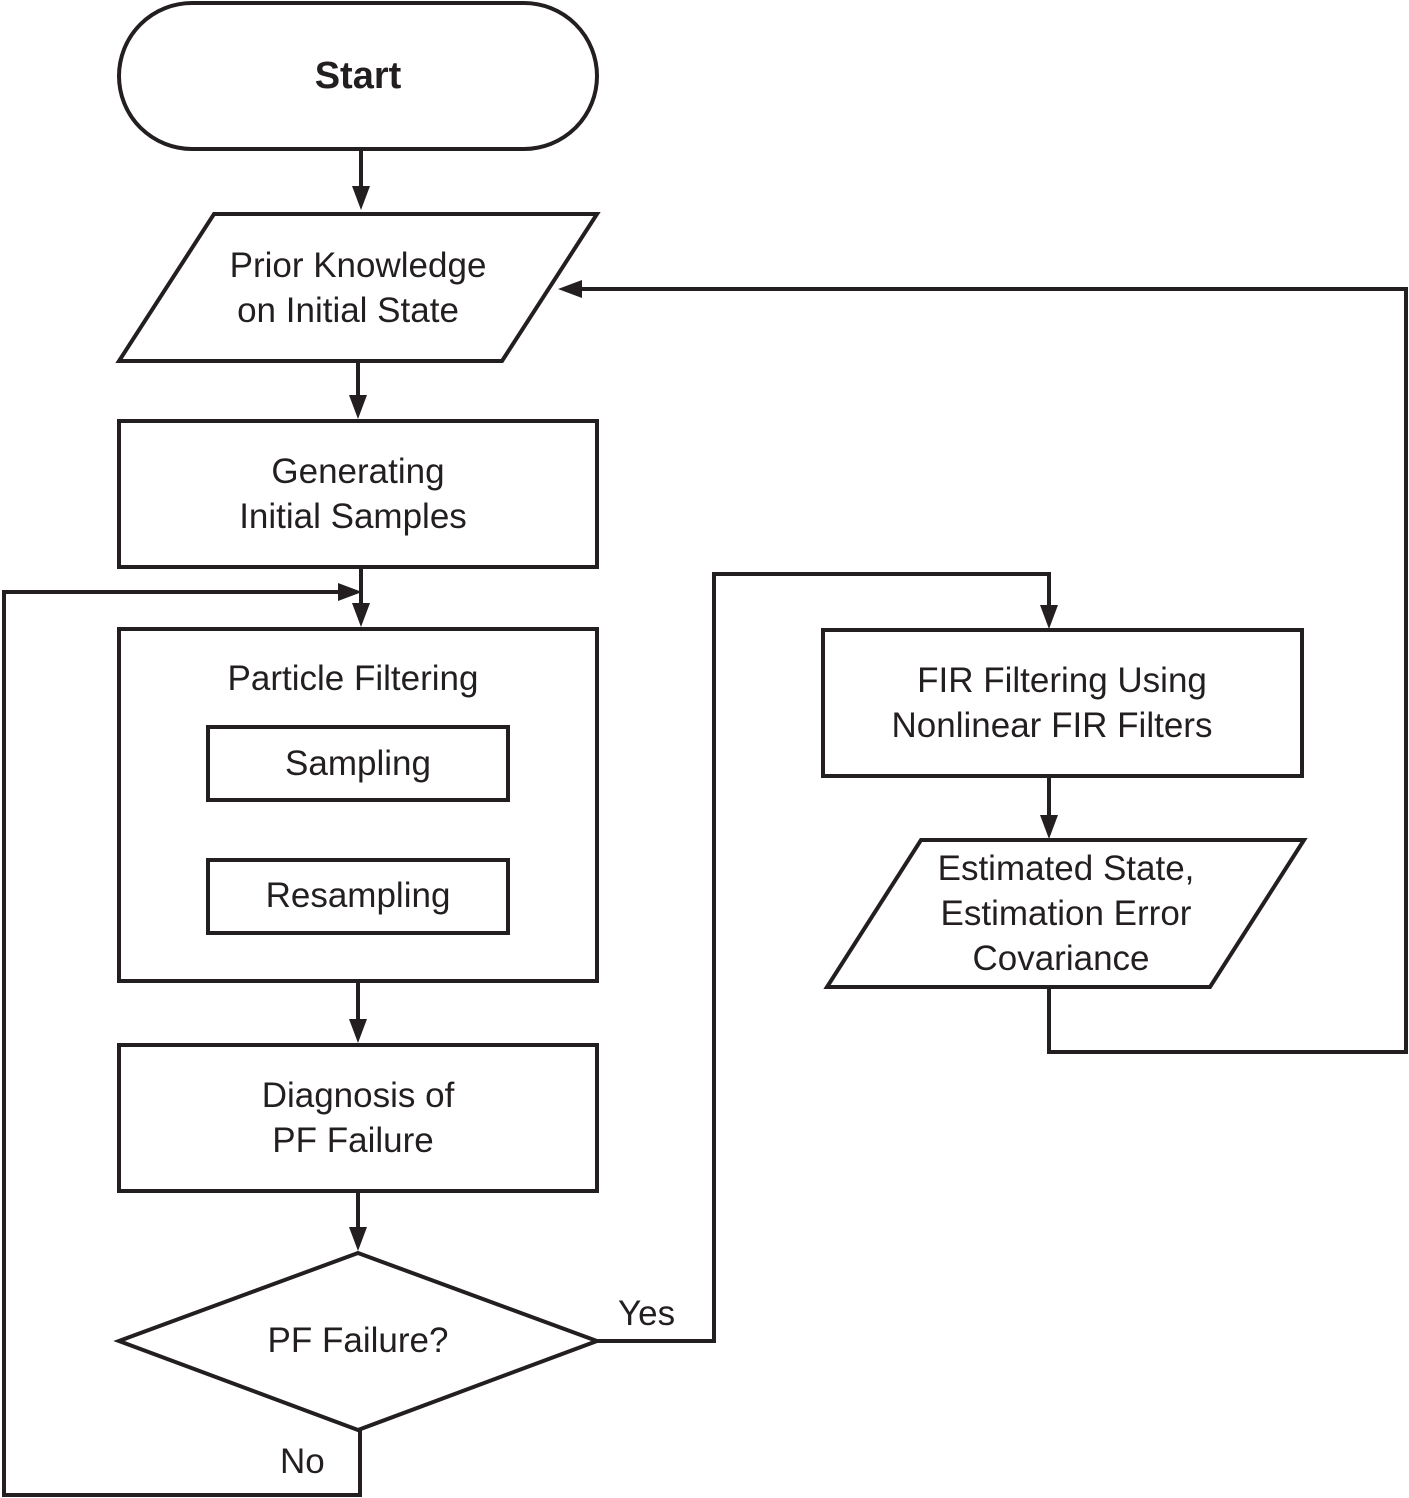  Describe the element at coordinates (358, 265) in the screenshot. I see `node-prior-knowledge-line1: Prior Knowledge` at that location.